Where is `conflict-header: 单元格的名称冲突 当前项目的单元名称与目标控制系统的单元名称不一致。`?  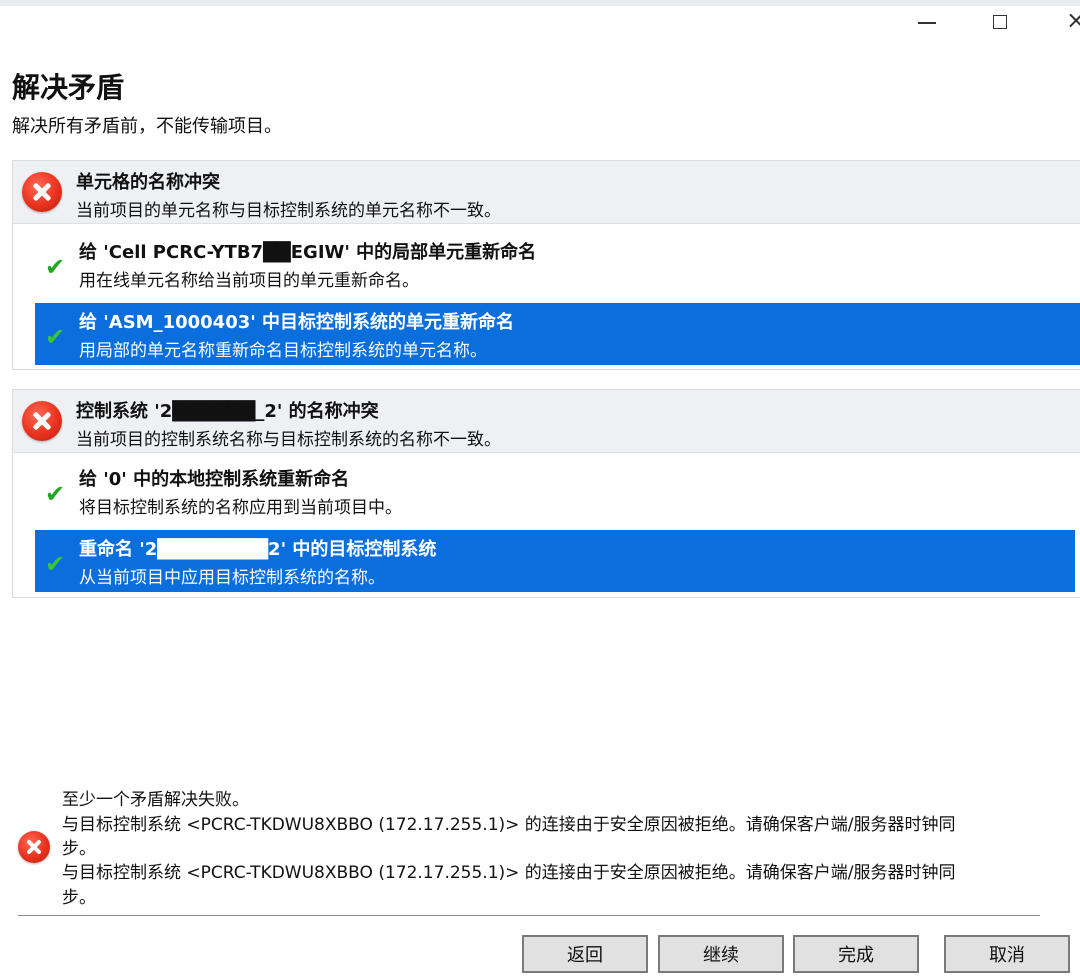 conflict-header: 单元格的名称冲突 当前项目的单元名称与目标控制系统的单元名称不一致。 is located at coordinates (546, 192).